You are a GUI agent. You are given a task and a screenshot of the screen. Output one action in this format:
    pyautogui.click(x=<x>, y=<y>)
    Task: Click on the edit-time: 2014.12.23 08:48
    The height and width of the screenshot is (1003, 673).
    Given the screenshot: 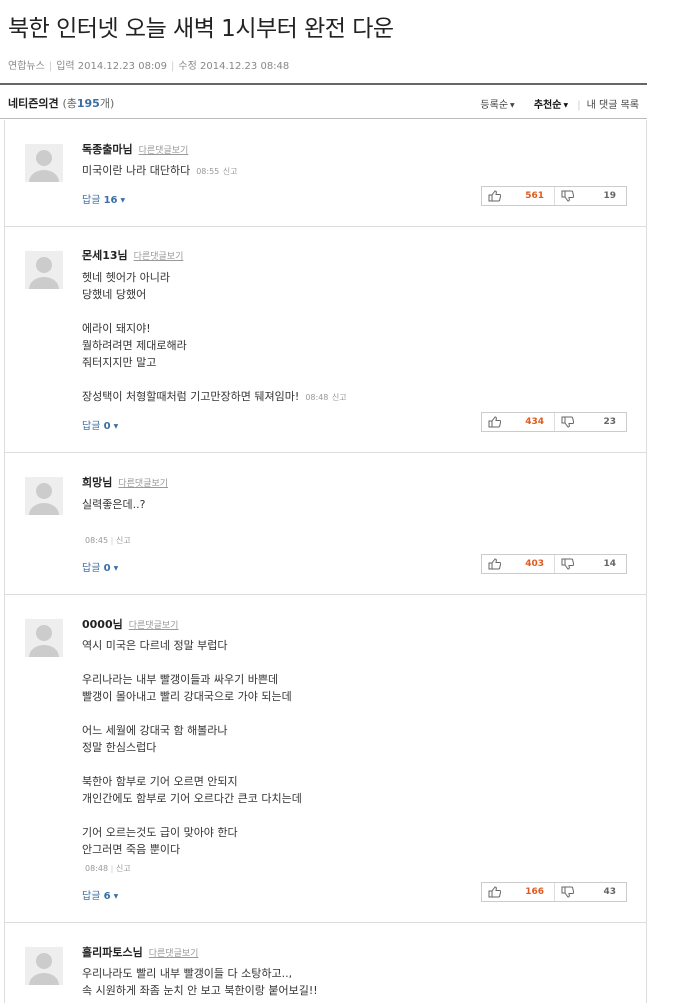 What is the action you would take?
    pyautogui.click(x=245, y=66)
    